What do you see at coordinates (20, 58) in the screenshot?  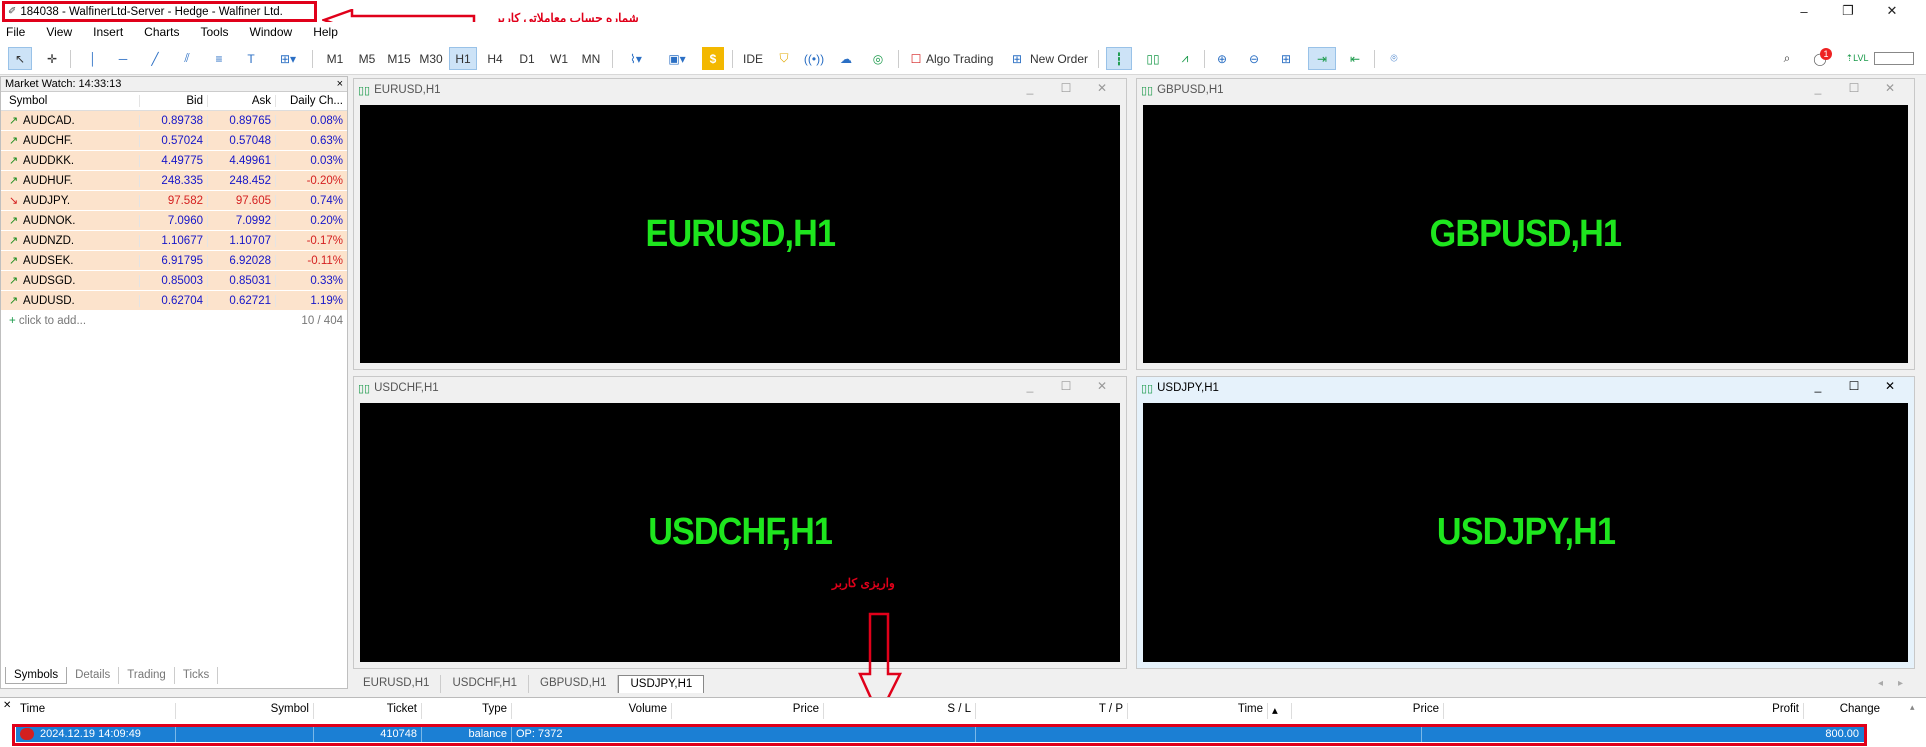 I see `cursor-icon: ↖` at bounding box center [20, 58].